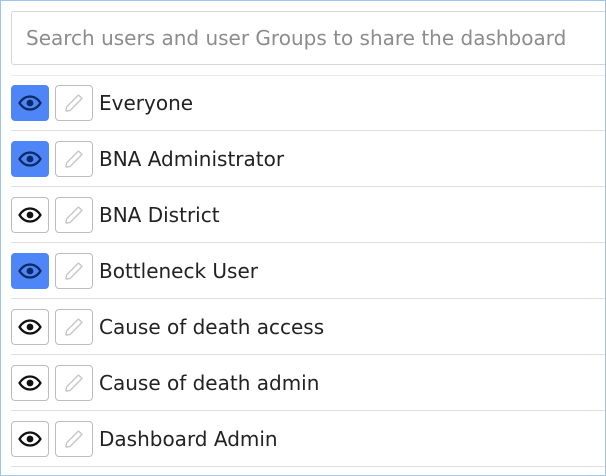  Describe the element at coordinates (308, 215) in the screenshot. I see `list-item: BNA District` at that location.